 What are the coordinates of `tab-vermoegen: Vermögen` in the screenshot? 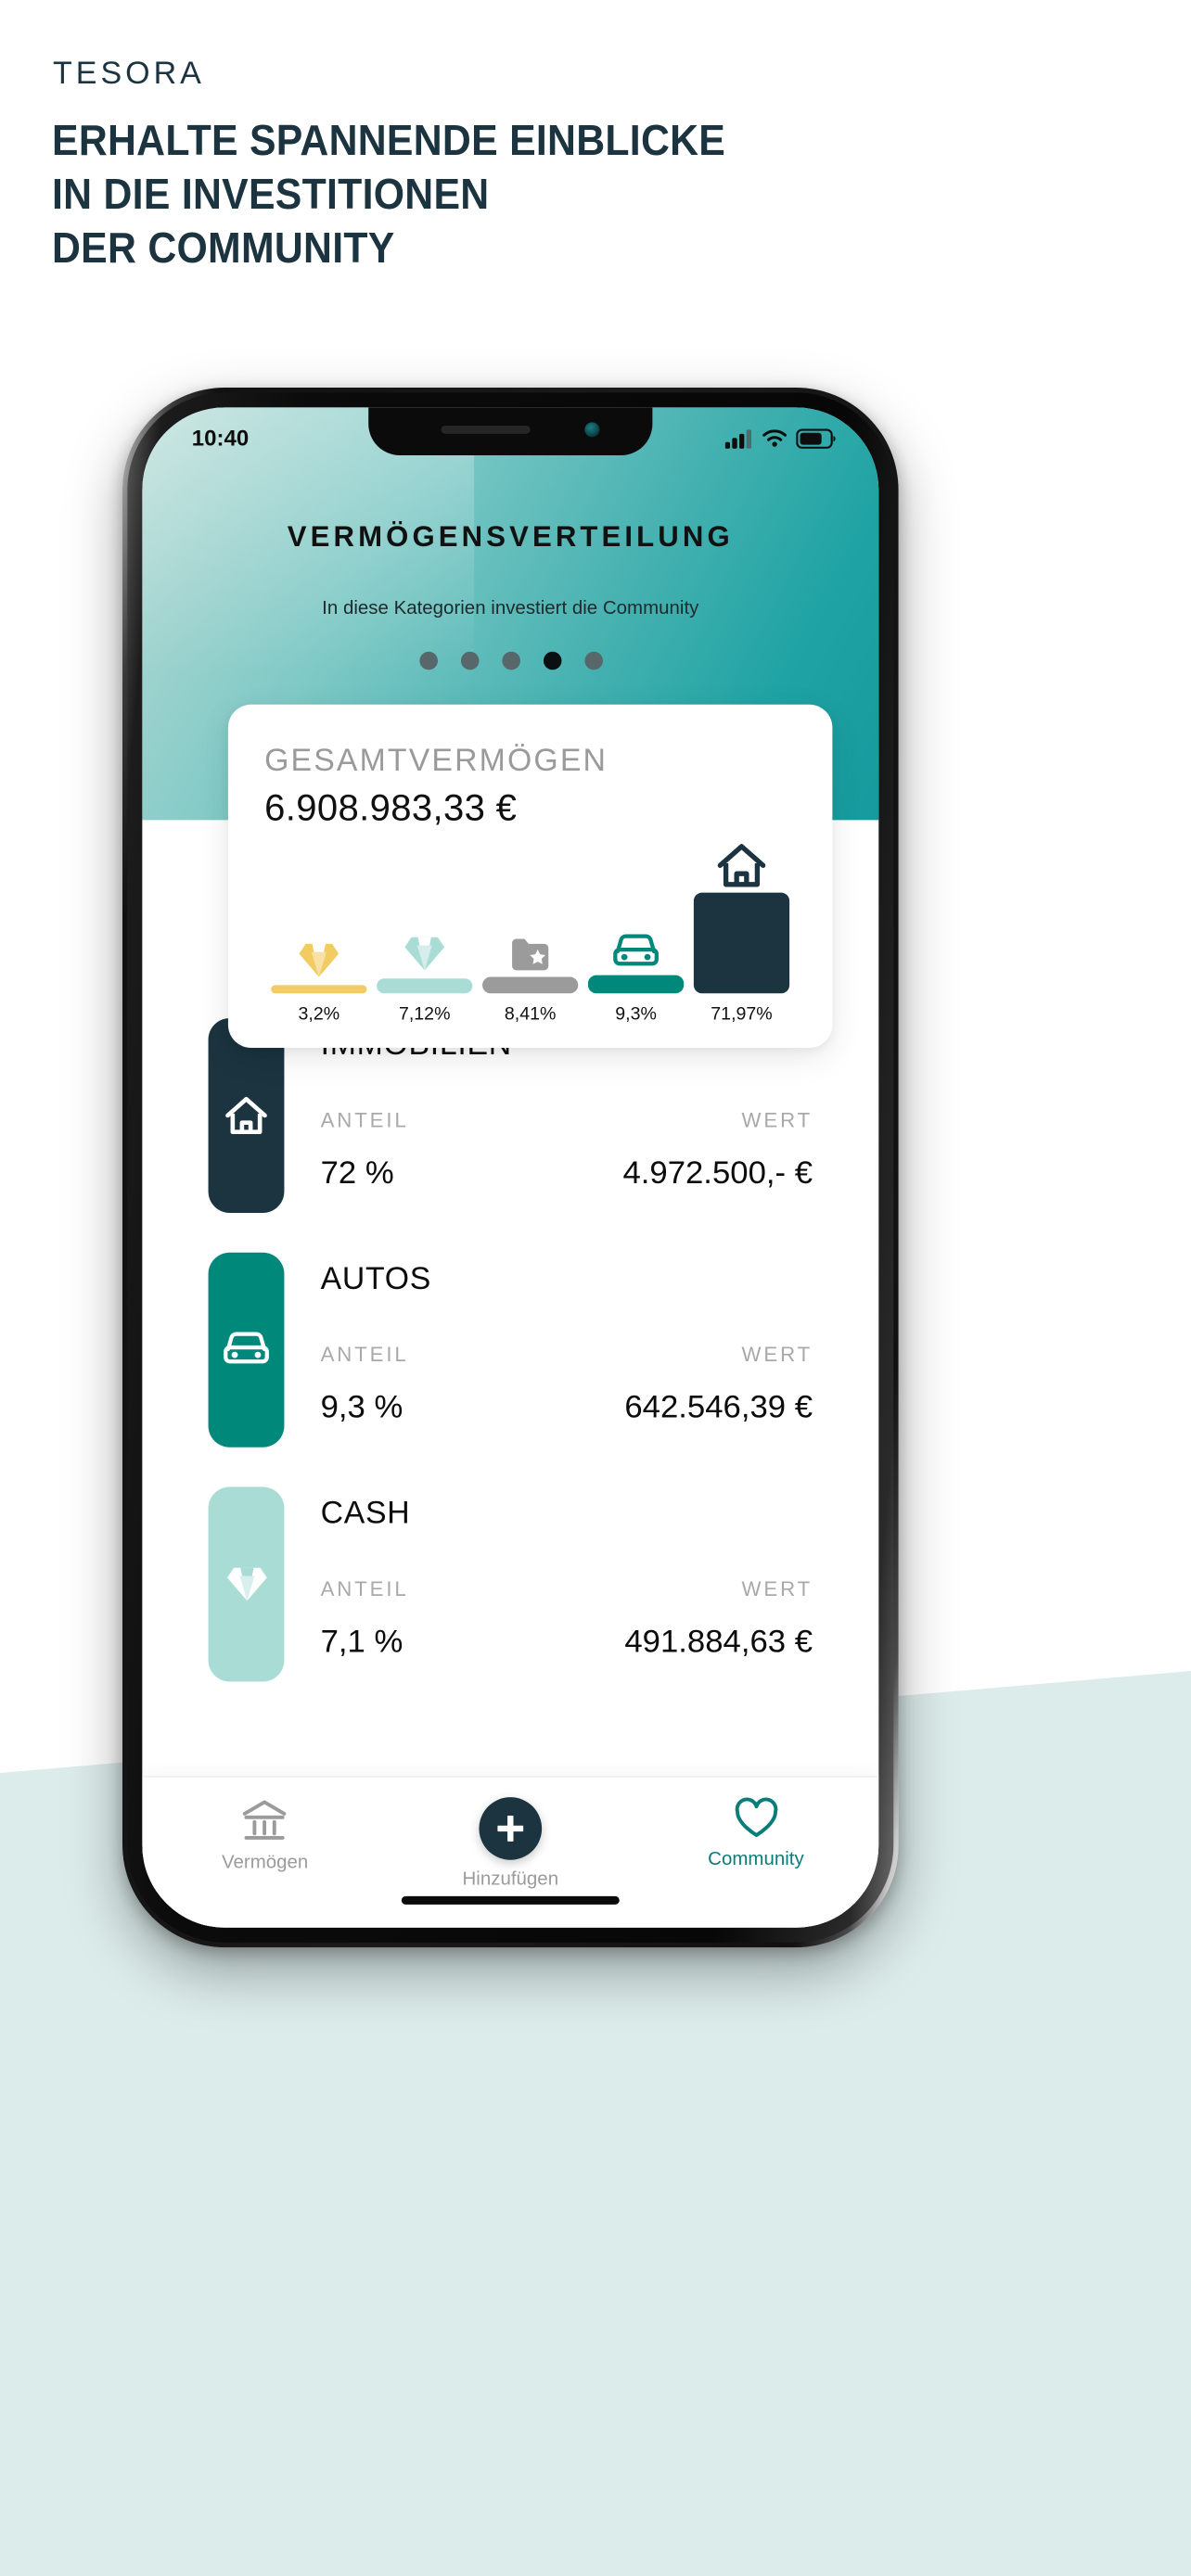 It's located at (265, 1835).